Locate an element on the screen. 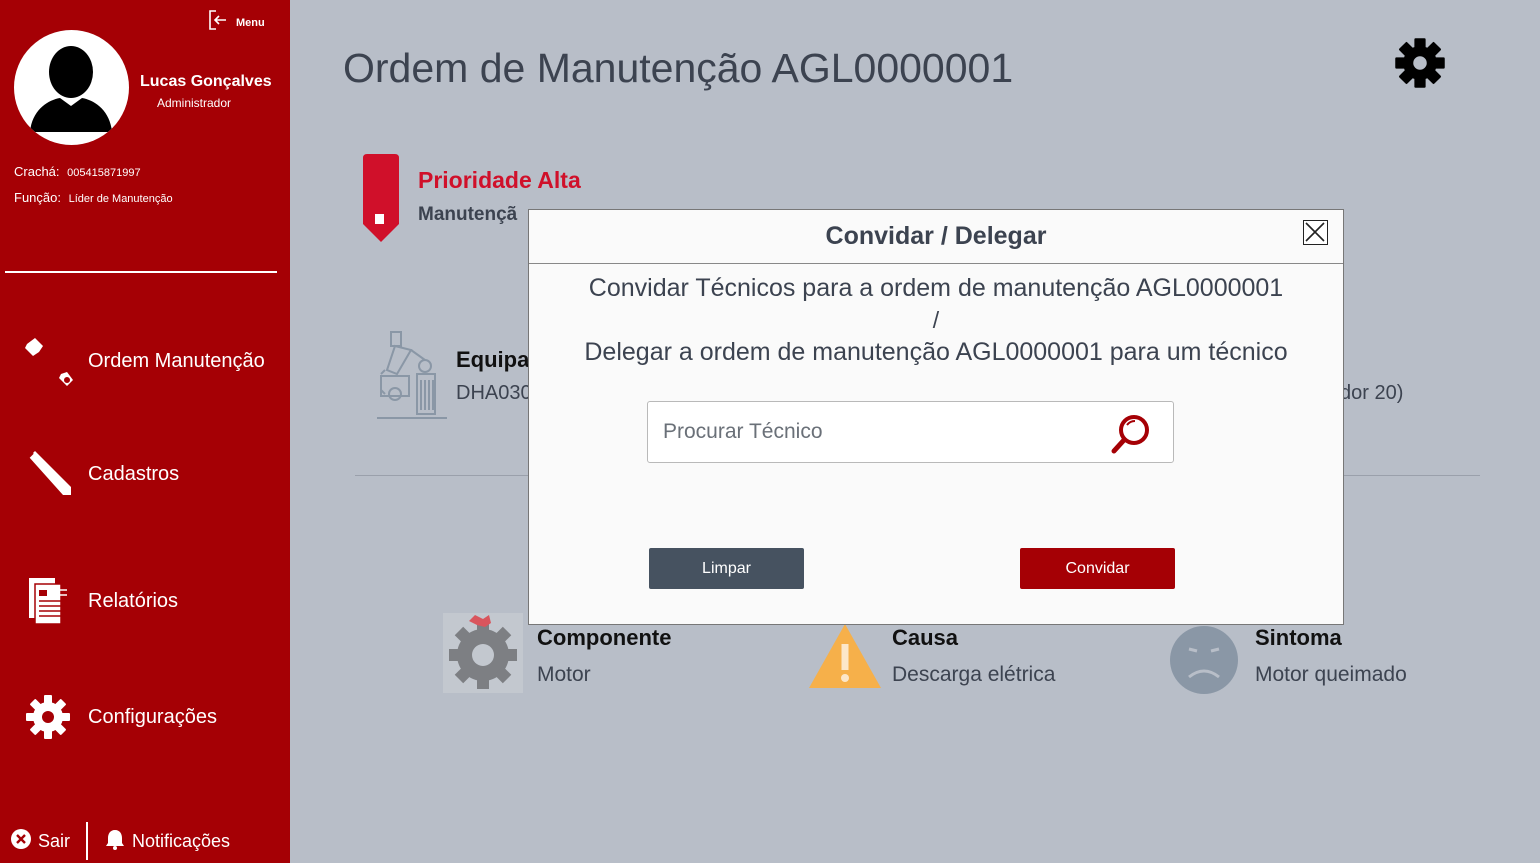 This screenshot has height=863, width=1540. nav-label: Cadastros is located at coordinates (134, 473).